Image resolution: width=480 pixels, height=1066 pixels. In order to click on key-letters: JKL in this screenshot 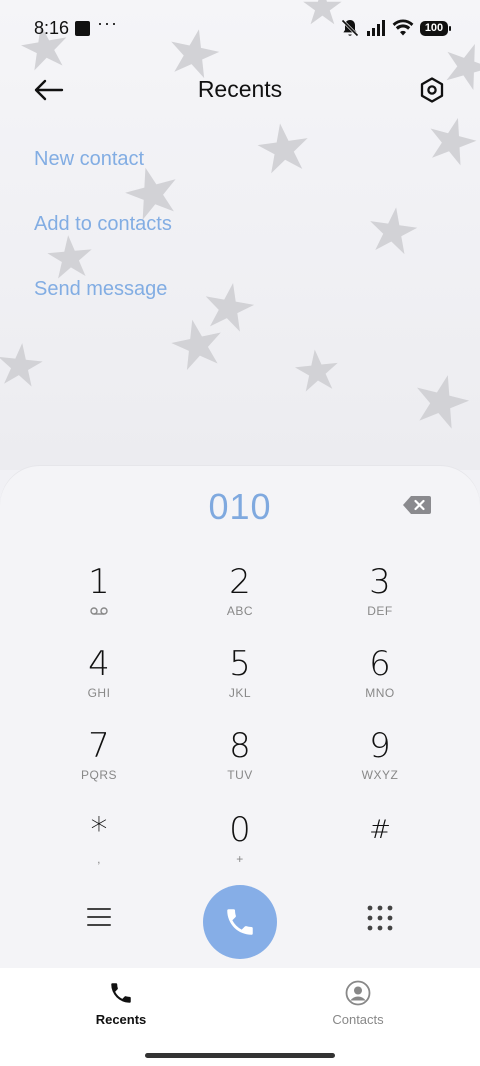, I will do `click(240, 693)`.